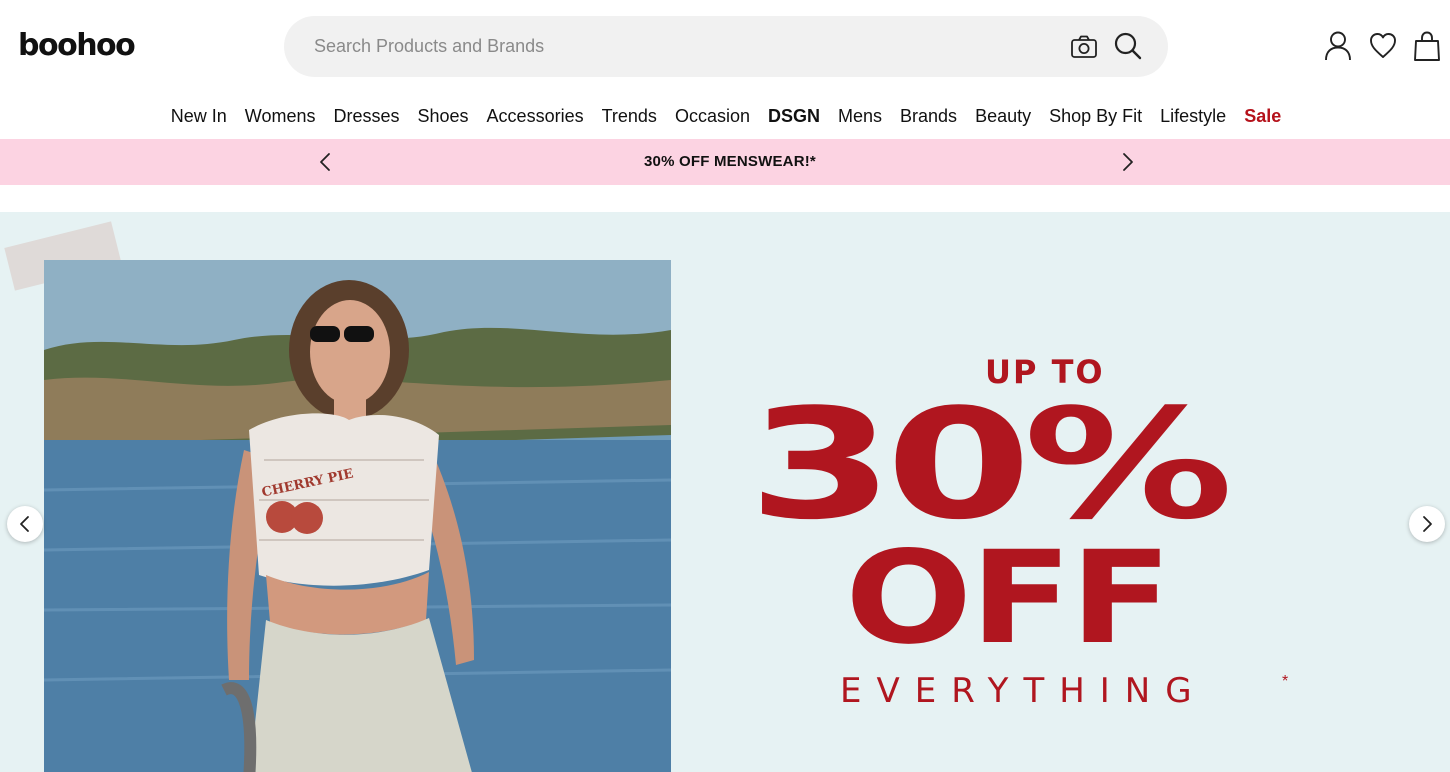 The width and height of the screenshot is (1450, 772). I want to click on promo-text: 30% OFF MENSWEAR!*, so click(725, 162).